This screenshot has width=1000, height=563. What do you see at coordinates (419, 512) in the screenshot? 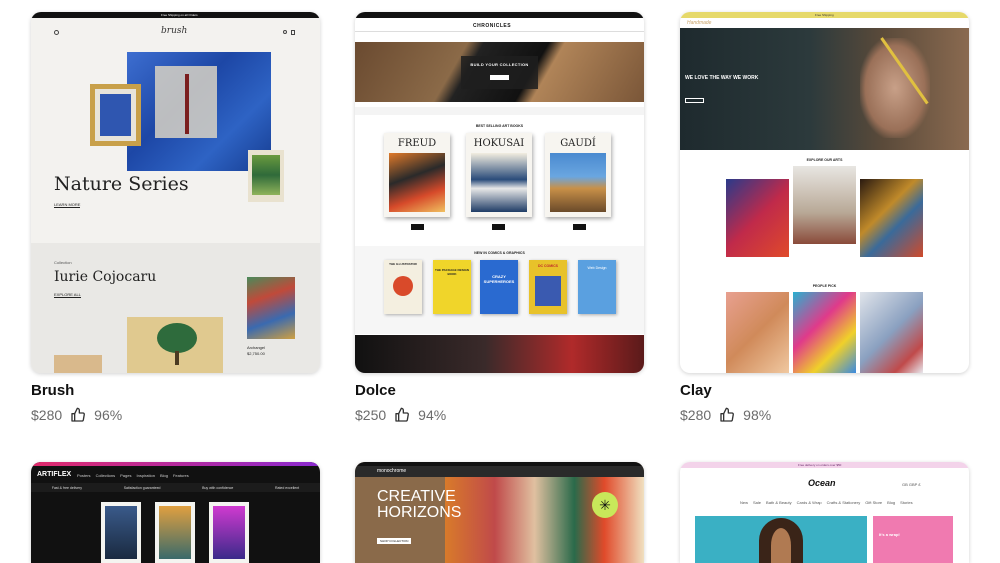
I see `hero-title-line-2: HORIZONS` at bounding box center [419, 512].